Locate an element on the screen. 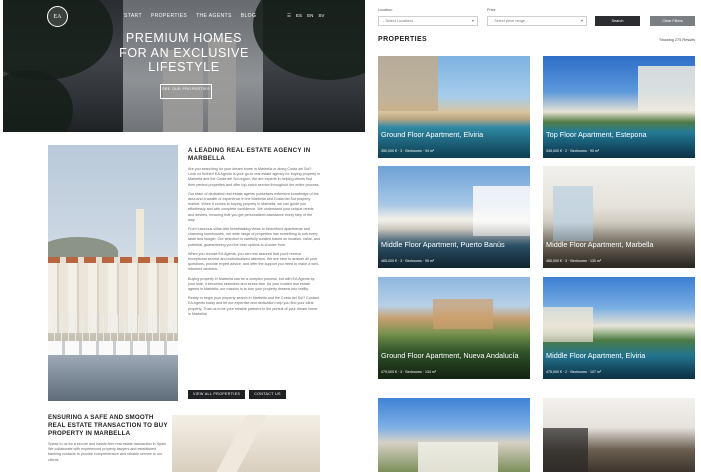 This screenshot has width=701, height=472. card-meta: 345,000 € · 2 · Bedrooms · 90 m² is located at coordinates (573, 151).